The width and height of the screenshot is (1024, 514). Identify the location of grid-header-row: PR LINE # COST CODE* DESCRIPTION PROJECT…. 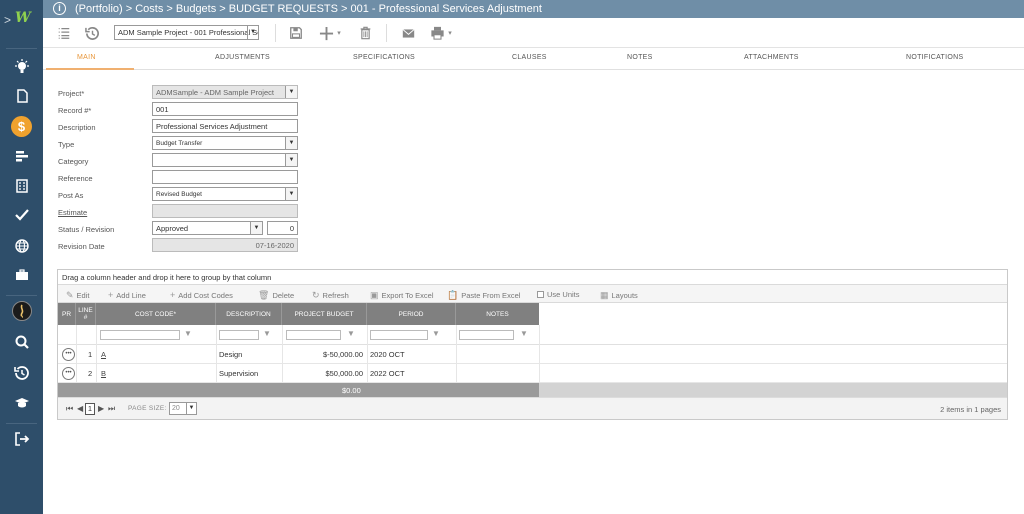
(298, 314).